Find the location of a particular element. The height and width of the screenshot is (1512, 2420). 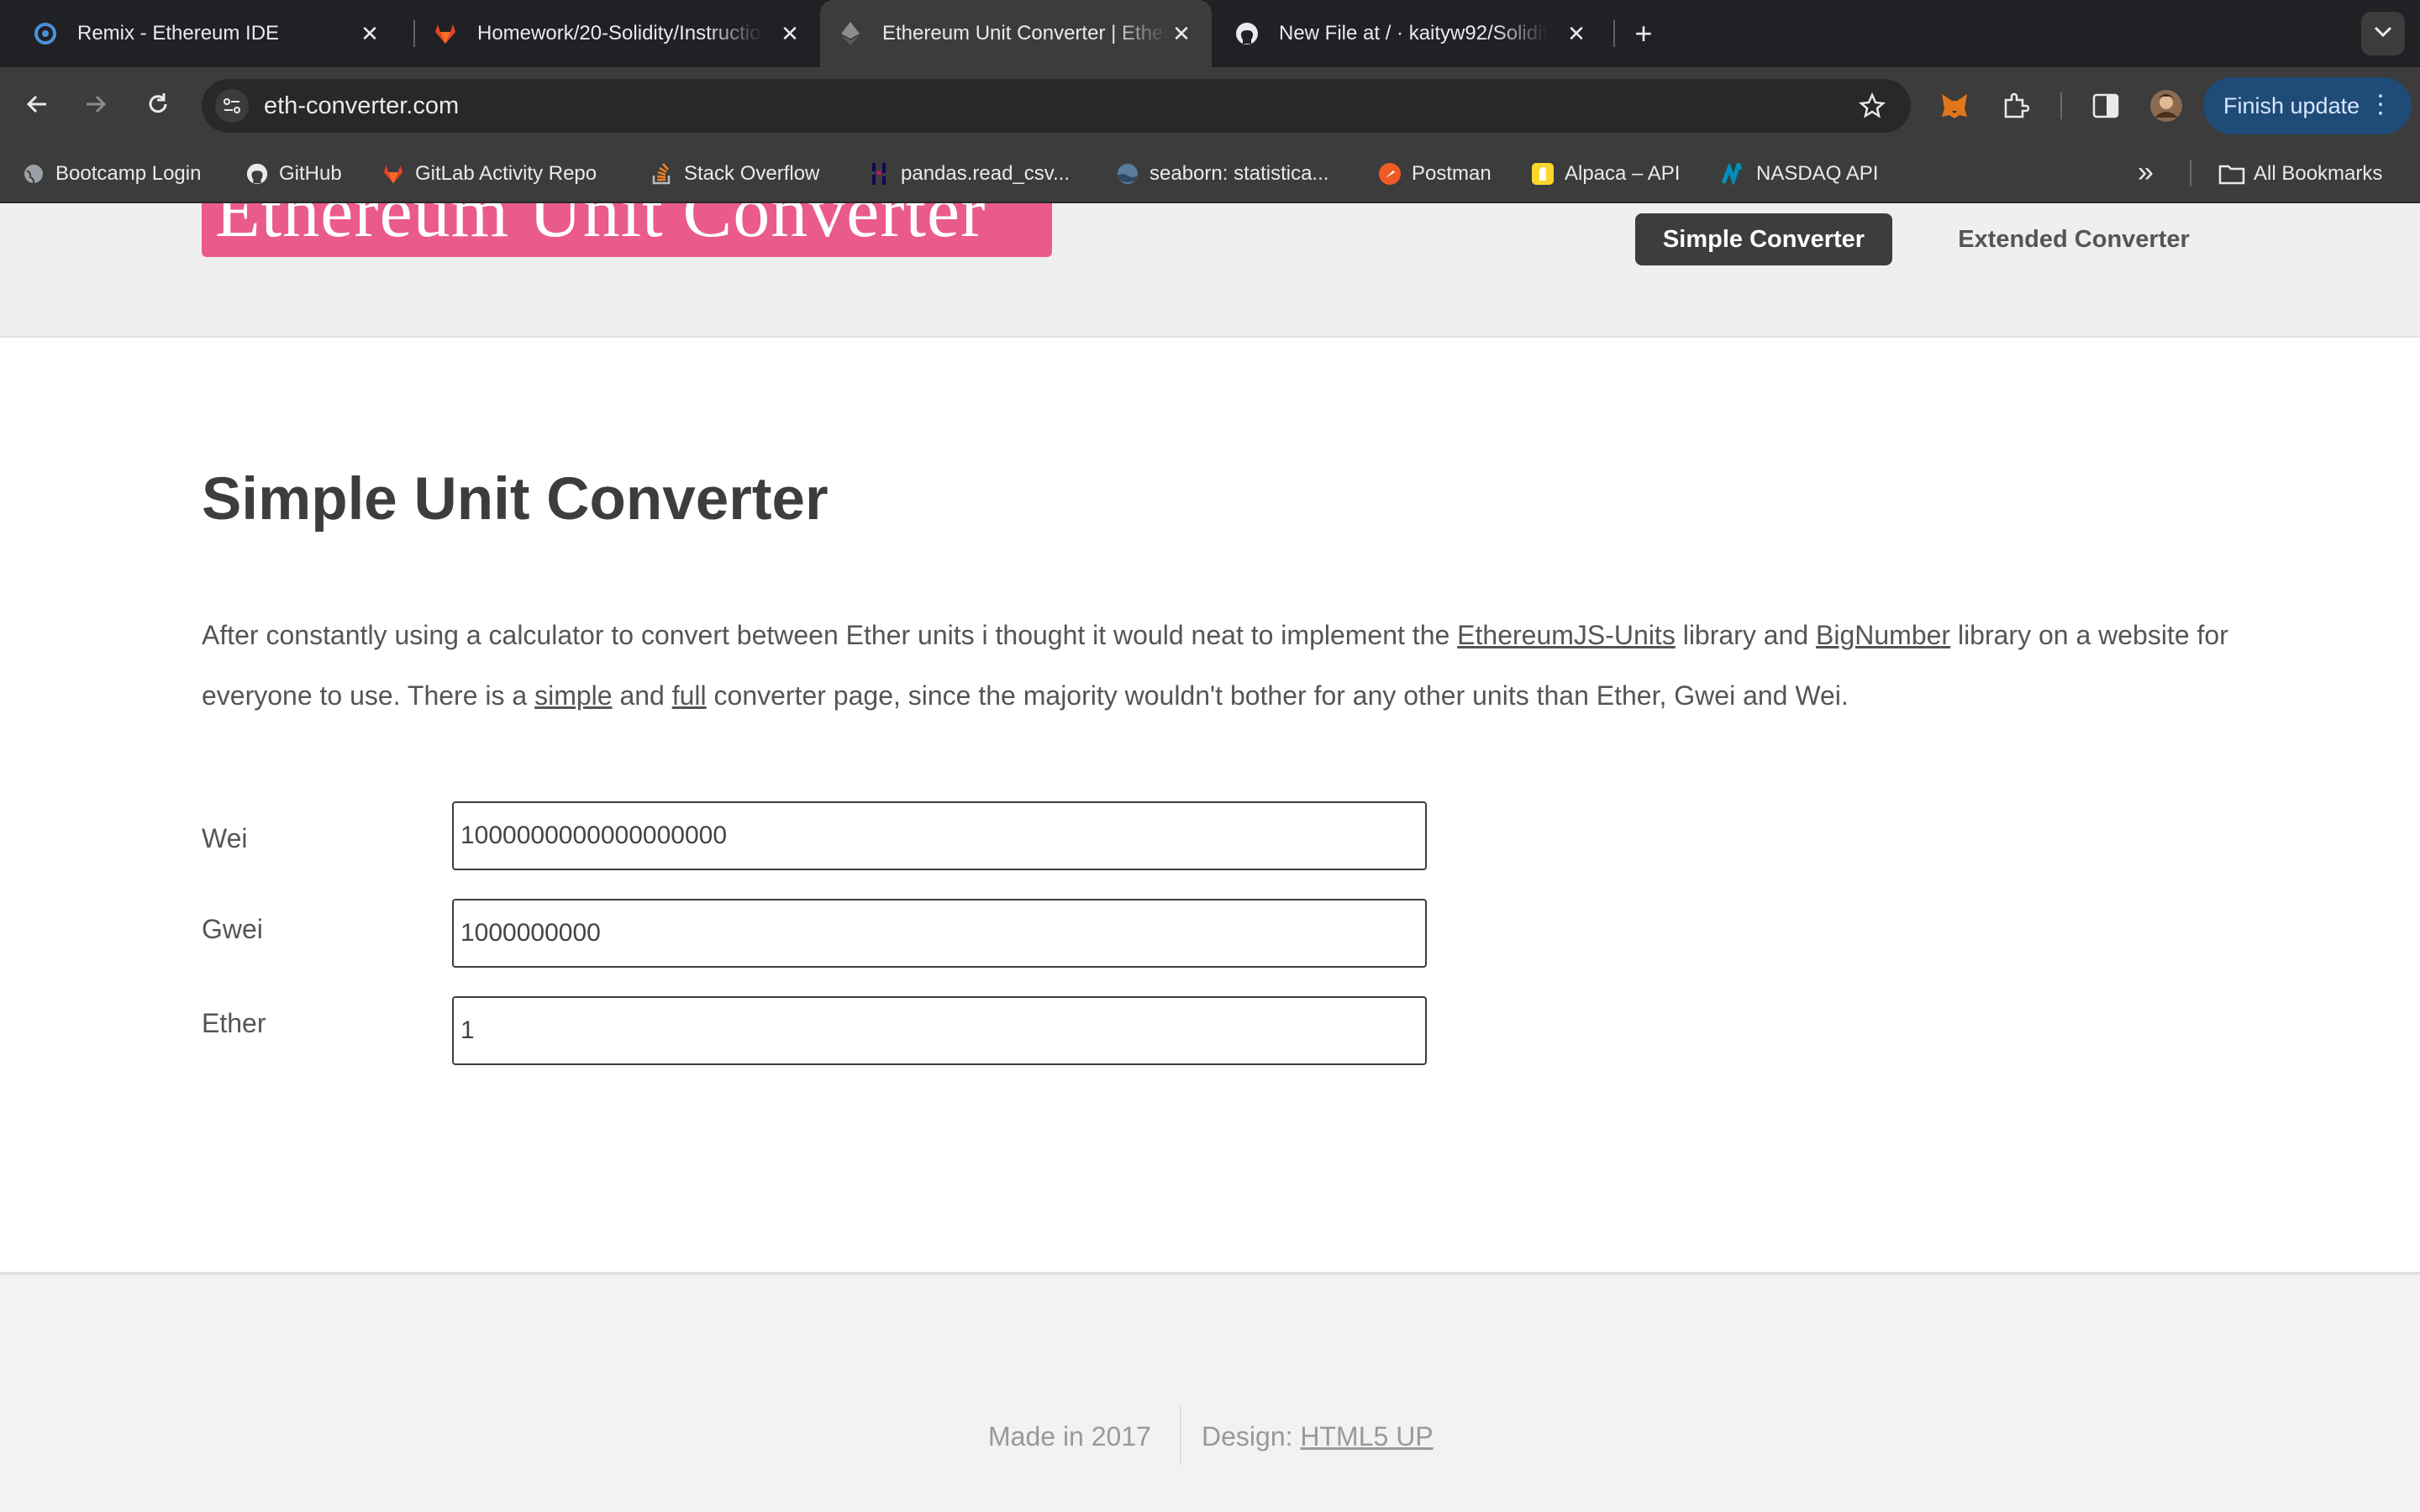

site-logo: Ethereum Unit Converter is located at coordinates (627, 230).